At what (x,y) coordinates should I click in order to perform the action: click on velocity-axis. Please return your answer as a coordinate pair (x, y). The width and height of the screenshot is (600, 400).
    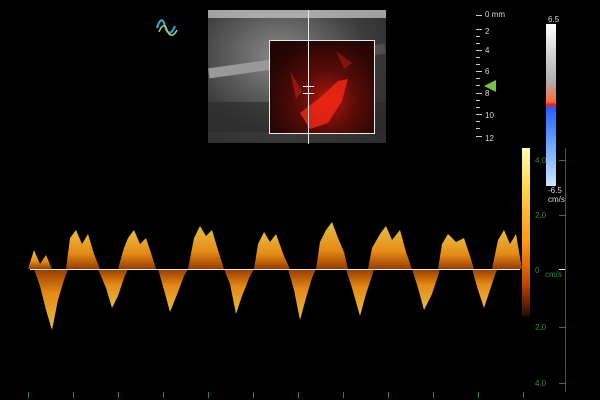
    Looking at the image, I should click on (565, 270).